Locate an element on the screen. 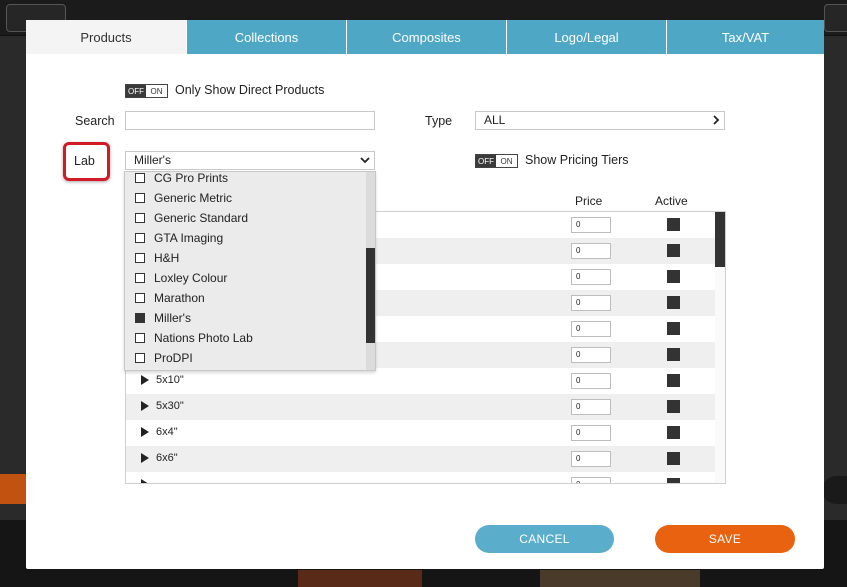 Image resolution: width=847 pixels, height=587 pixels. checkbox-checked-icon is located at coordinates (140, 318).